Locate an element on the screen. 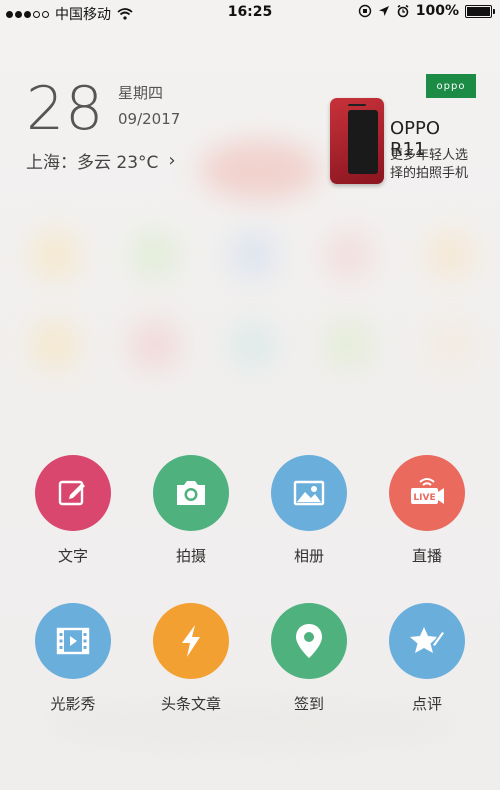  ad-subtitle-line1: 更多年轻人选 is located at coordinates (429, 155).